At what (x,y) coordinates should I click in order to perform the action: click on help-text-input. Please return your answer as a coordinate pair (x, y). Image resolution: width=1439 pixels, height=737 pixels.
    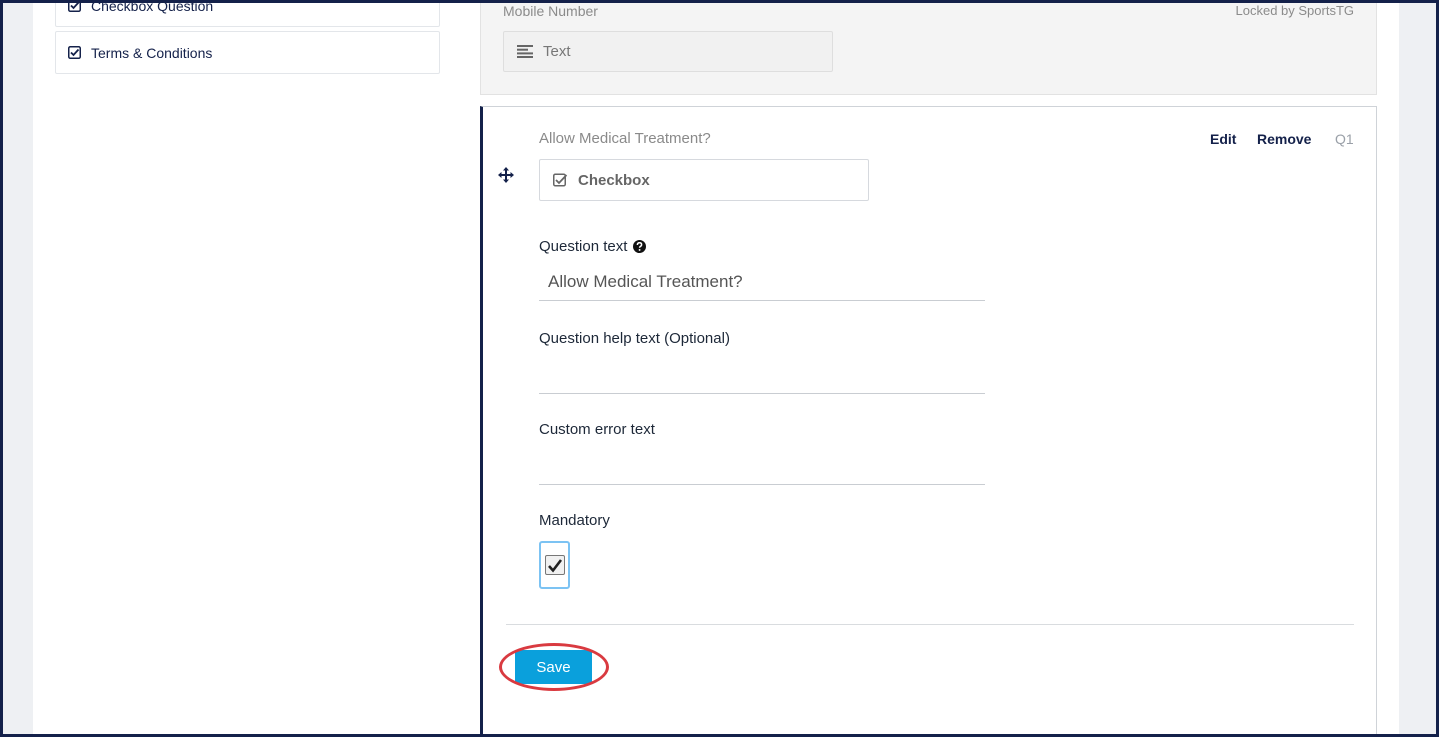
    Looking at the image, I should click on (762, 375).